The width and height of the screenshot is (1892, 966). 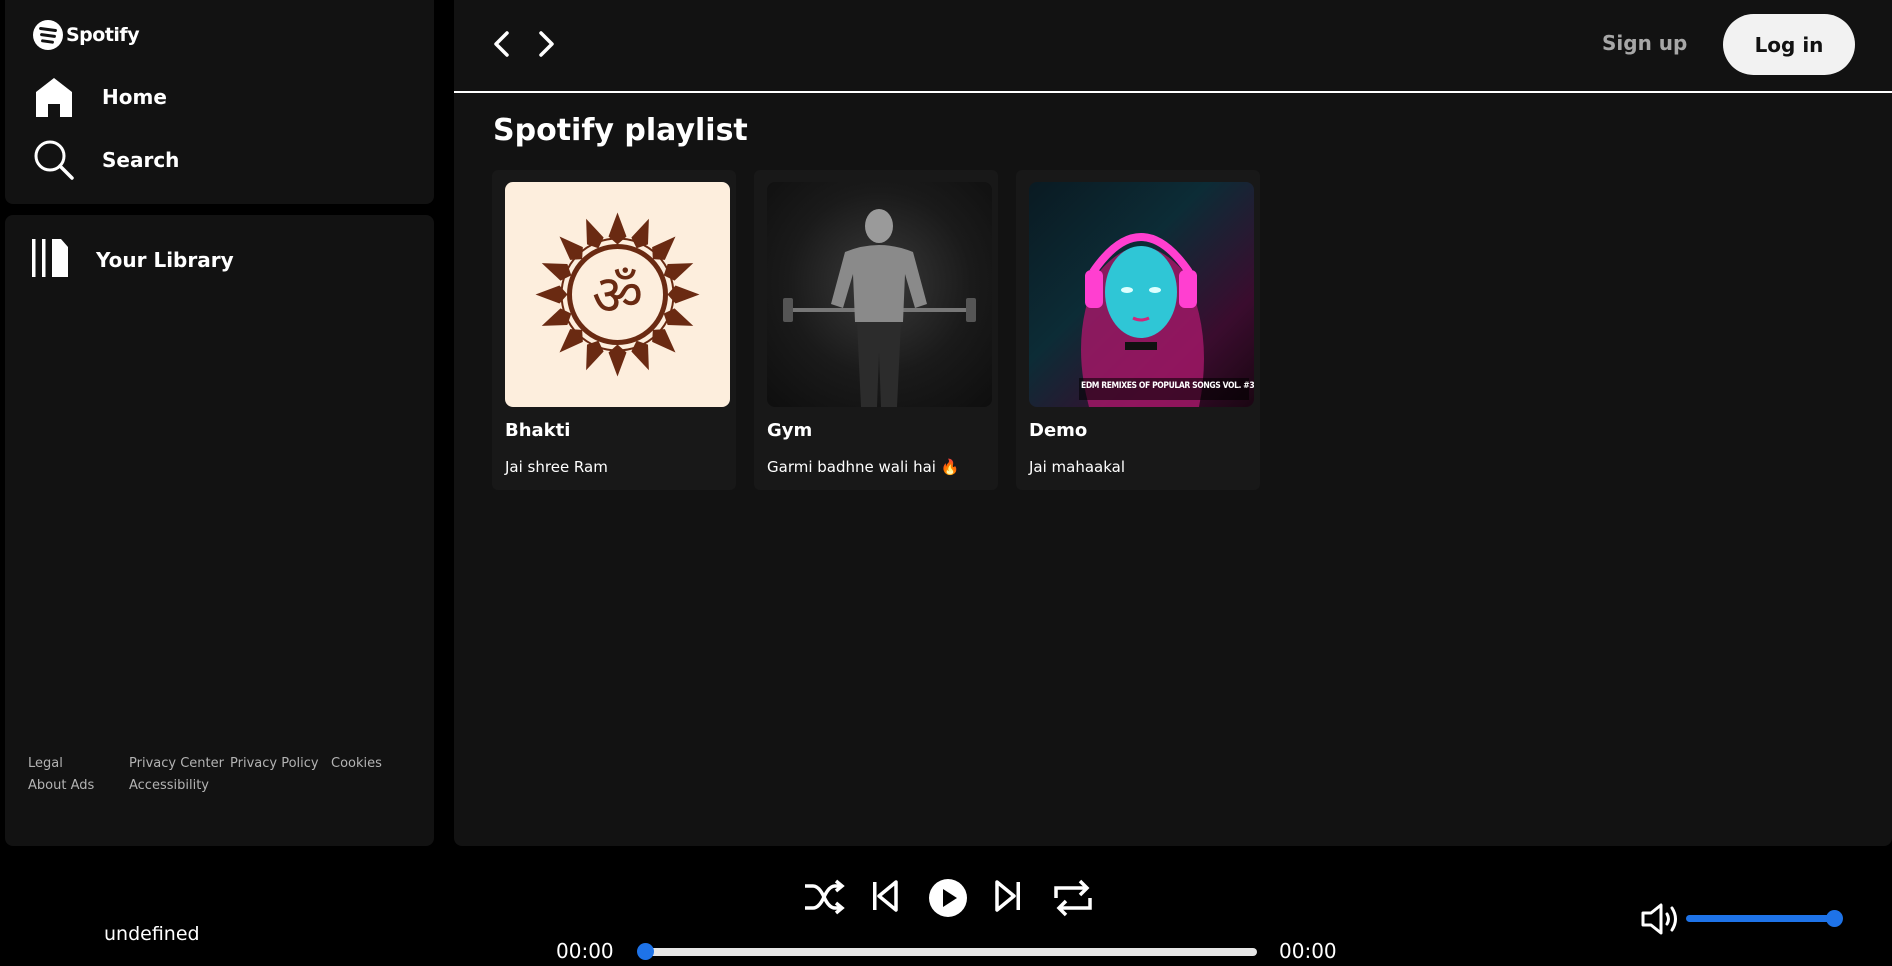 What do you see at coordinates (1058, 430) in the screenshot?
I see `card-title: Demo` at bounding box center [1058, 430].